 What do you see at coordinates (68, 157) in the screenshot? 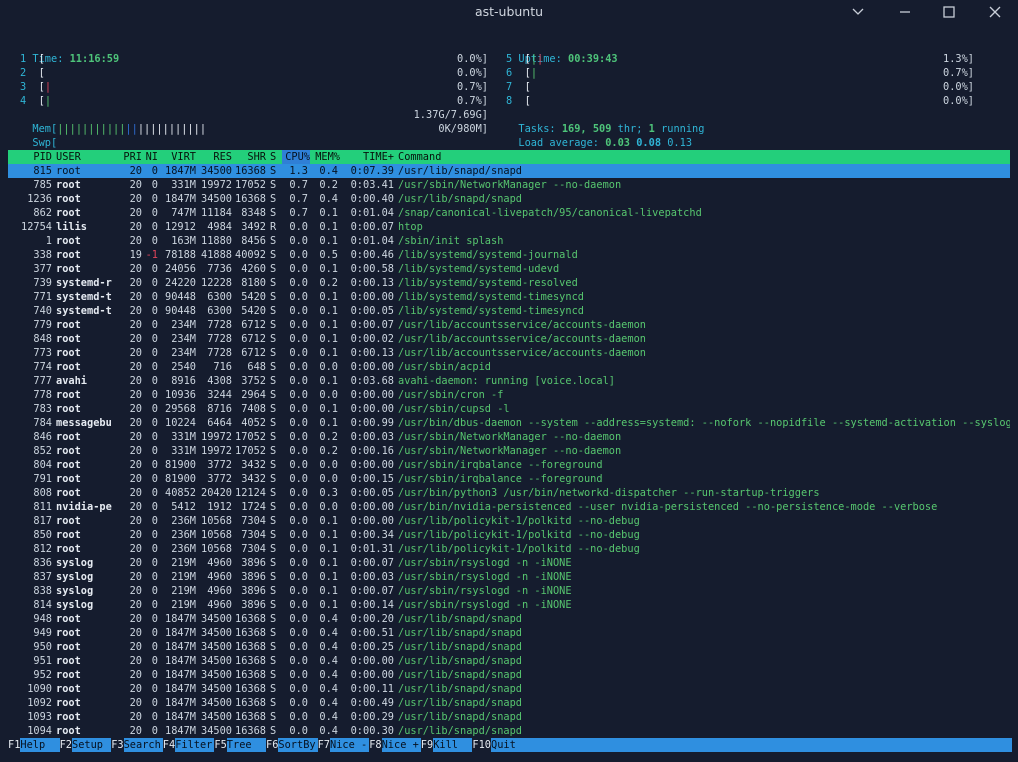
I see `column-user: USER` at bounding box center [68, 157].